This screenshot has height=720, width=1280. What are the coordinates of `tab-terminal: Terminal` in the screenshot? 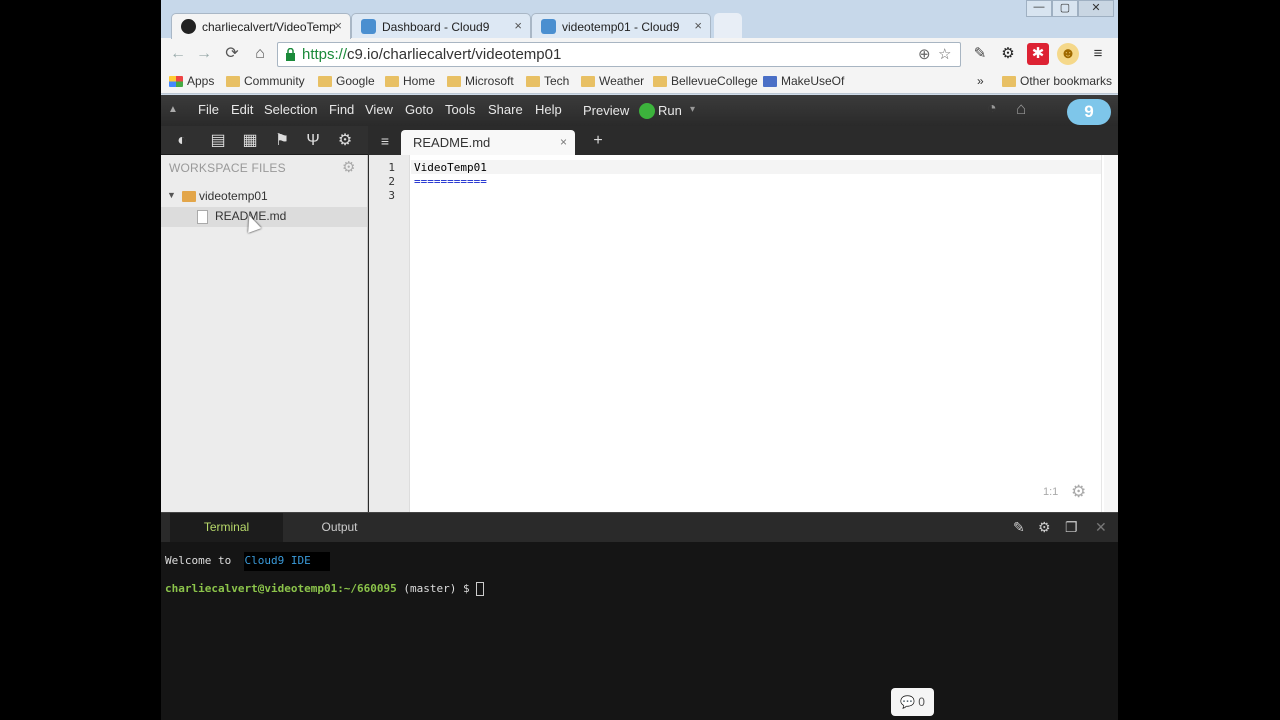 It's located at (226, 527).